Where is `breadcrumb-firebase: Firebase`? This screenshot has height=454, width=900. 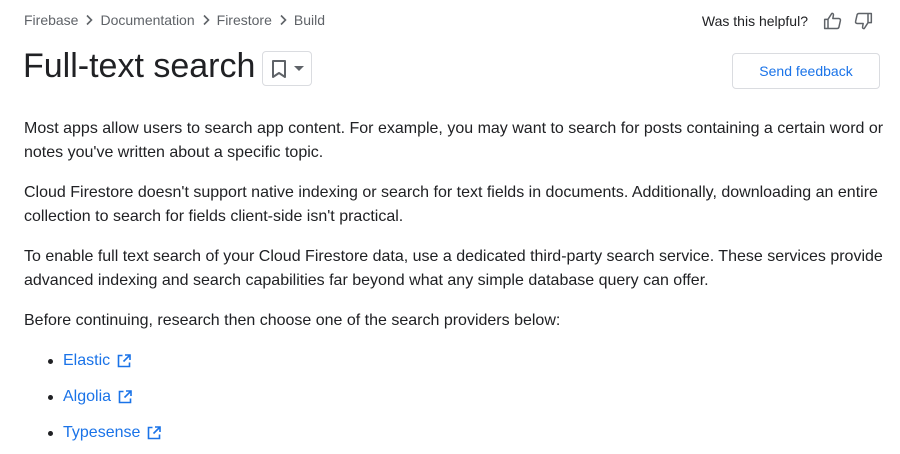 breadcrumb-firebase: Firebase is located at coordinates (51, 20).